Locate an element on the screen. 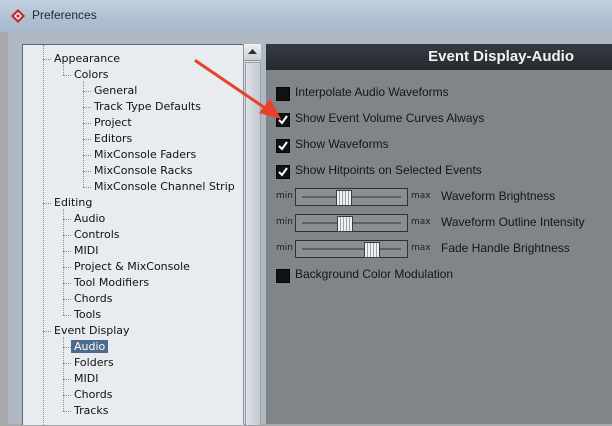 This screenshot has width=612, height=426. tree-item: Tools is located at coordinates (87, 315).